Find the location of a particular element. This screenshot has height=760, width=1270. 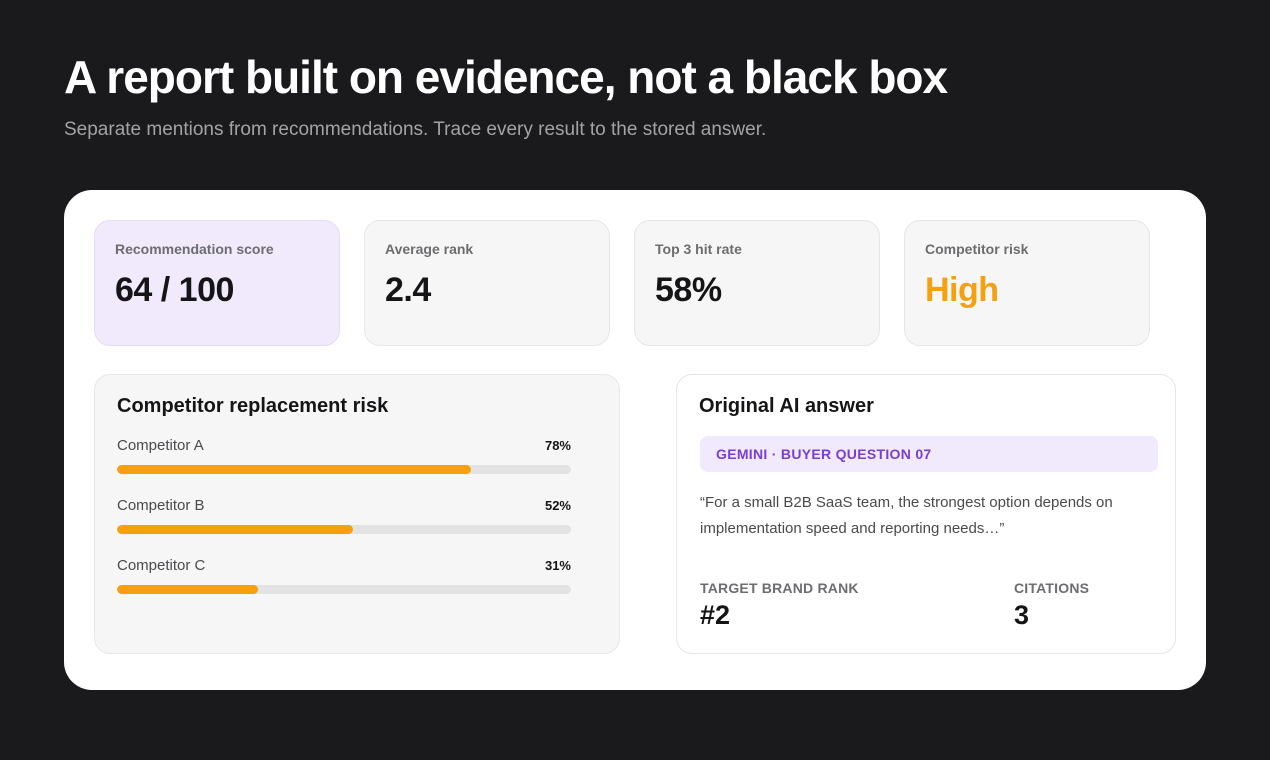

metric-value: 2.4 is located at coordinates (408, 290).